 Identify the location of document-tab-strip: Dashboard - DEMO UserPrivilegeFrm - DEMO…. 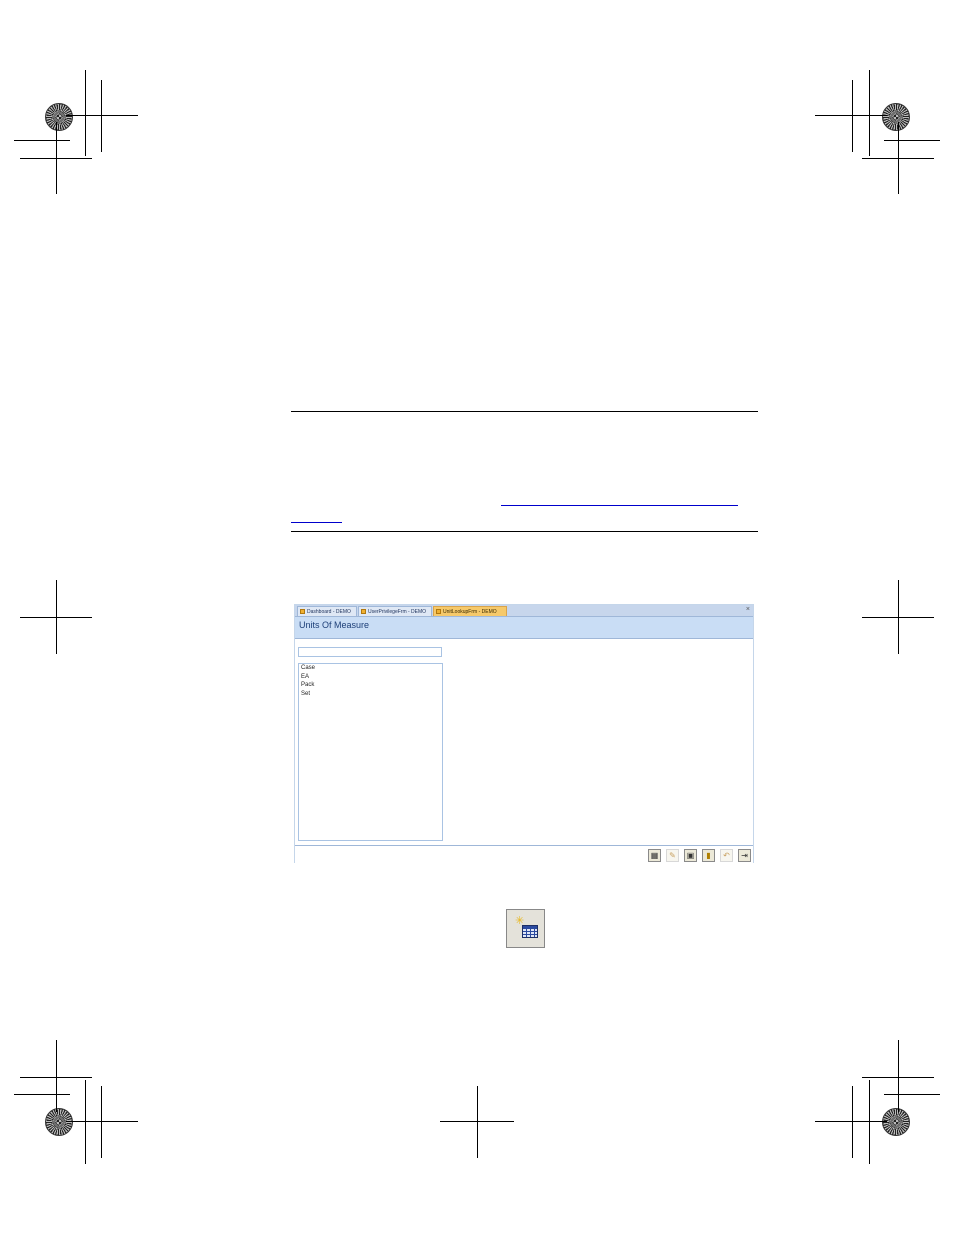
(524, 611).